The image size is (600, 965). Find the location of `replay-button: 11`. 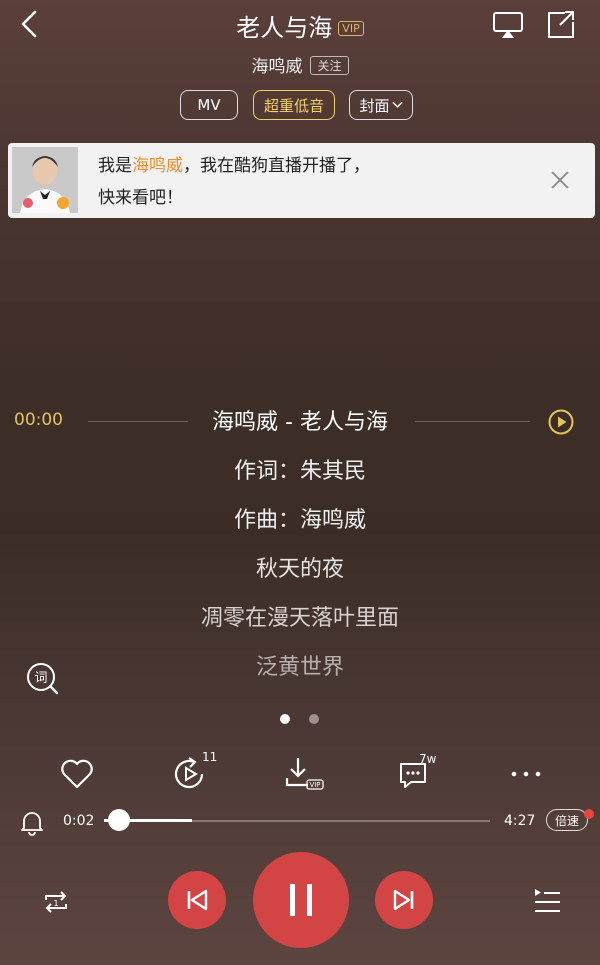

replay-button: 11 is located at coordinates (192, 773).